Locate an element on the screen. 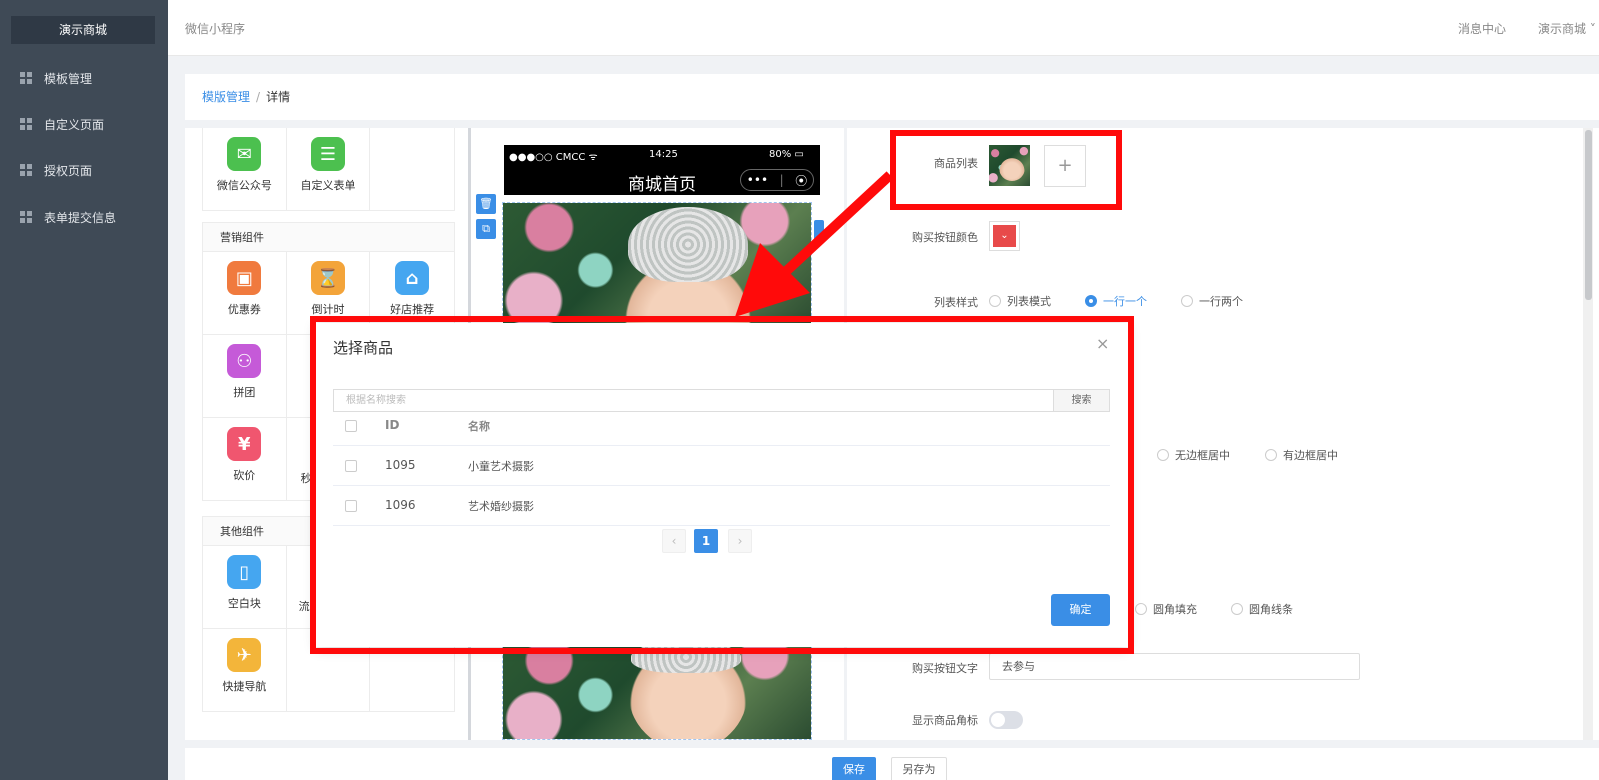 This screenshot has height=780, width=1599. radio-label: 有边框居中 is located at coordinates (1310, 455).